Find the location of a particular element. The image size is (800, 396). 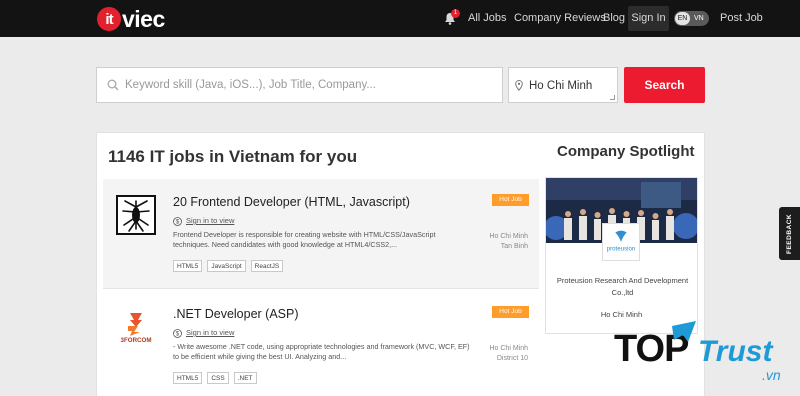

spotlight-heading: Company Spotlight is located at coordinates (626, 151).